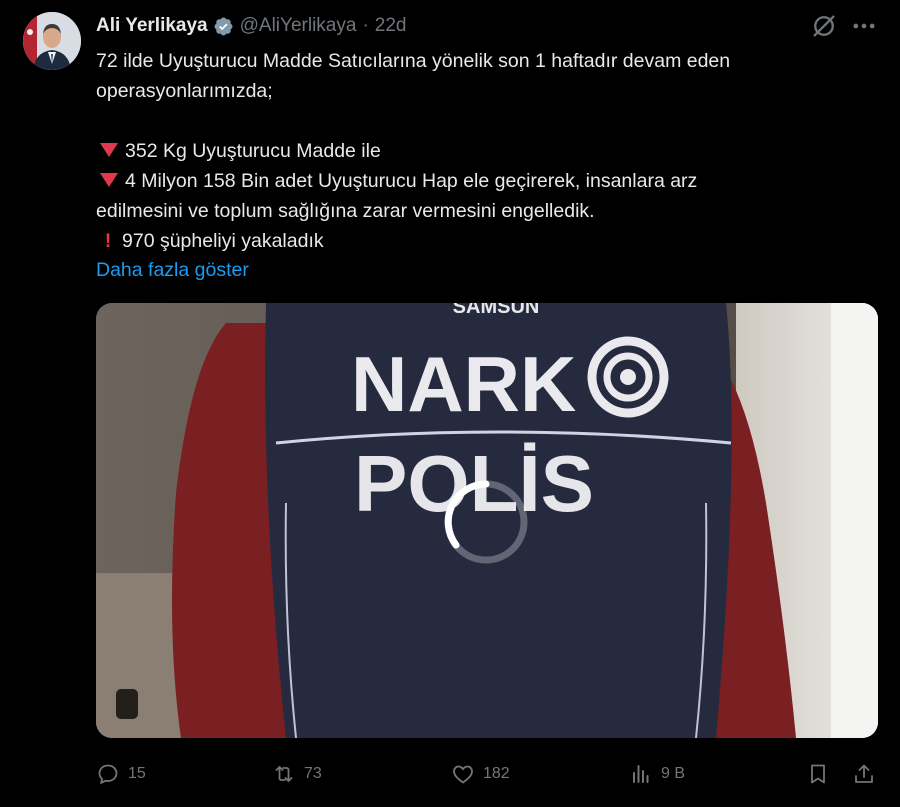 The image size is (900, 807). What do you see at coordinates (463, 774) in the screenshot?
I see `like-icon` at bounding box center [463, 774].